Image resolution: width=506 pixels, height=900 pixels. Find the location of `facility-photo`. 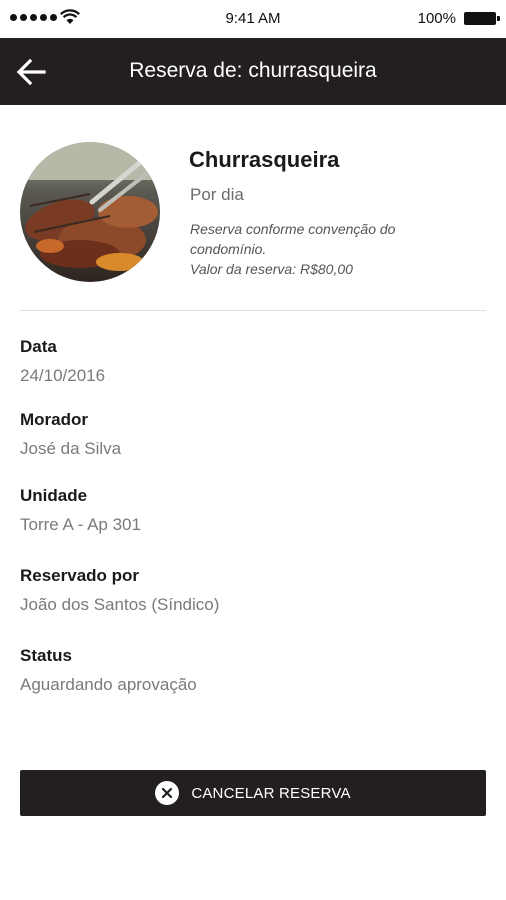

facility-photo is located at coordinates (90, 212).